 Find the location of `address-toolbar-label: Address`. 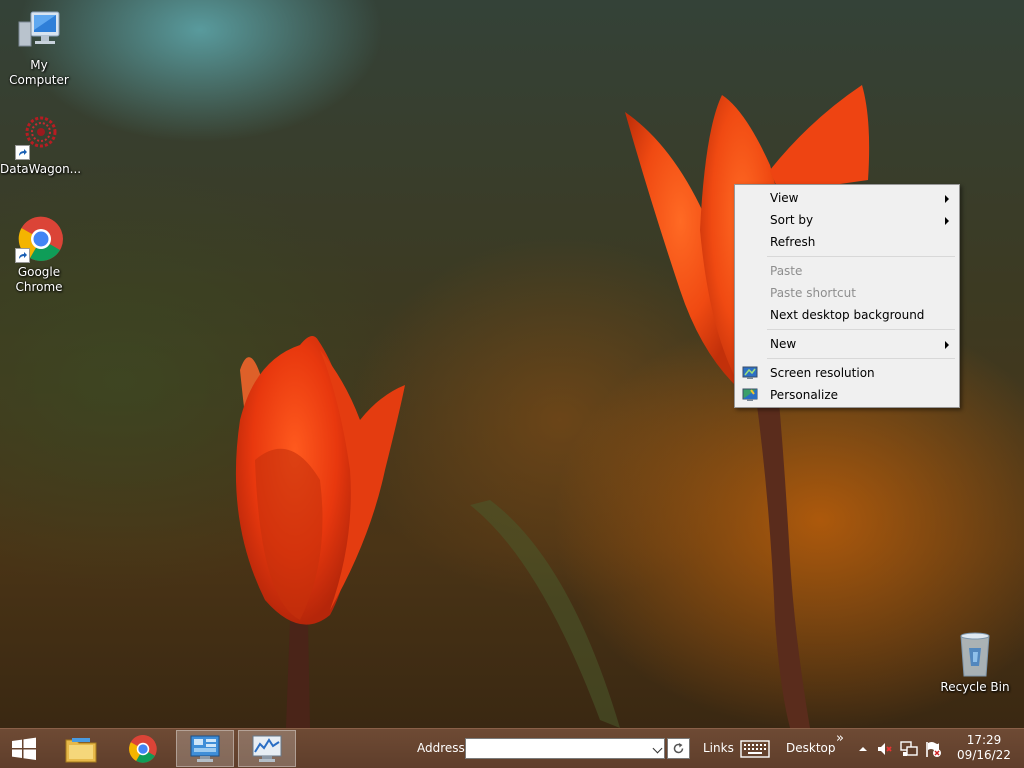

address-toolbar-label: Address is located at coordinates (441, 748).